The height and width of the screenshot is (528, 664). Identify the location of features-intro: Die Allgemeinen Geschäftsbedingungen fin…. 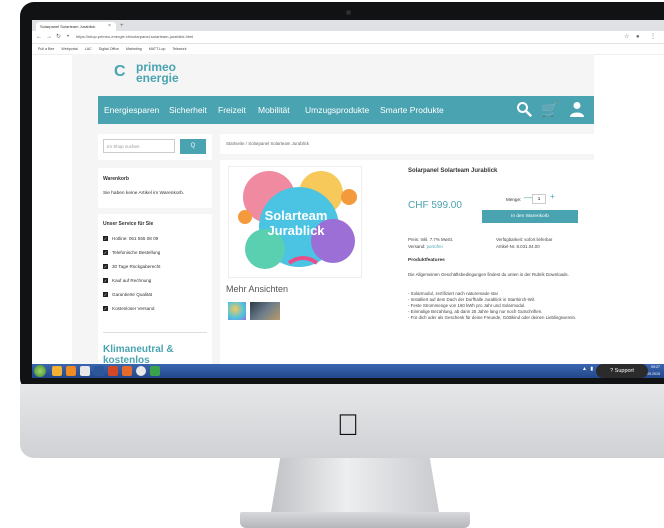
(488, 274).